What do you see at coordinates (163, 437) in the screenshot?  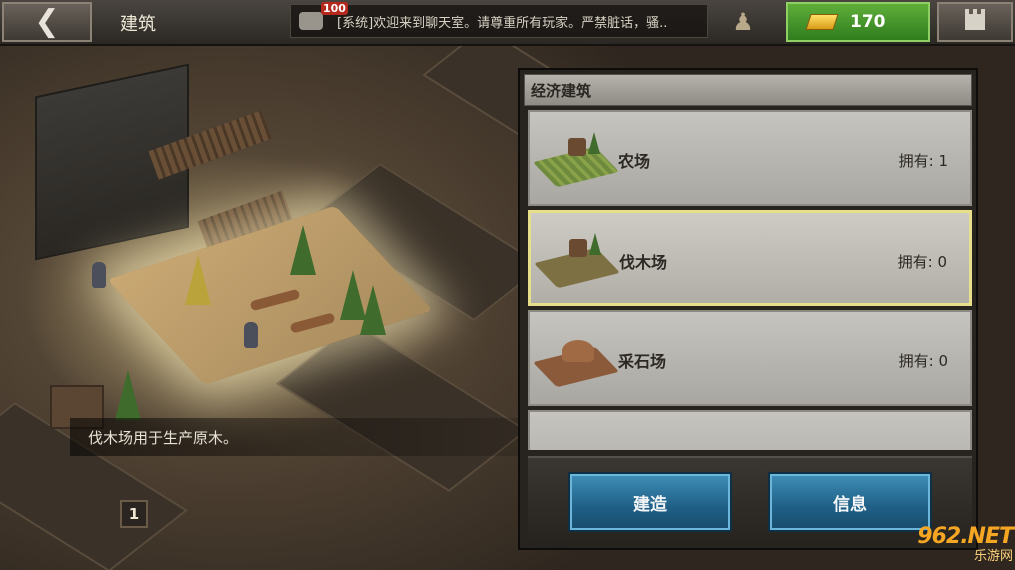 I see `description-text: 伐木场用于生产原木。` at bounding box center [163, 437].